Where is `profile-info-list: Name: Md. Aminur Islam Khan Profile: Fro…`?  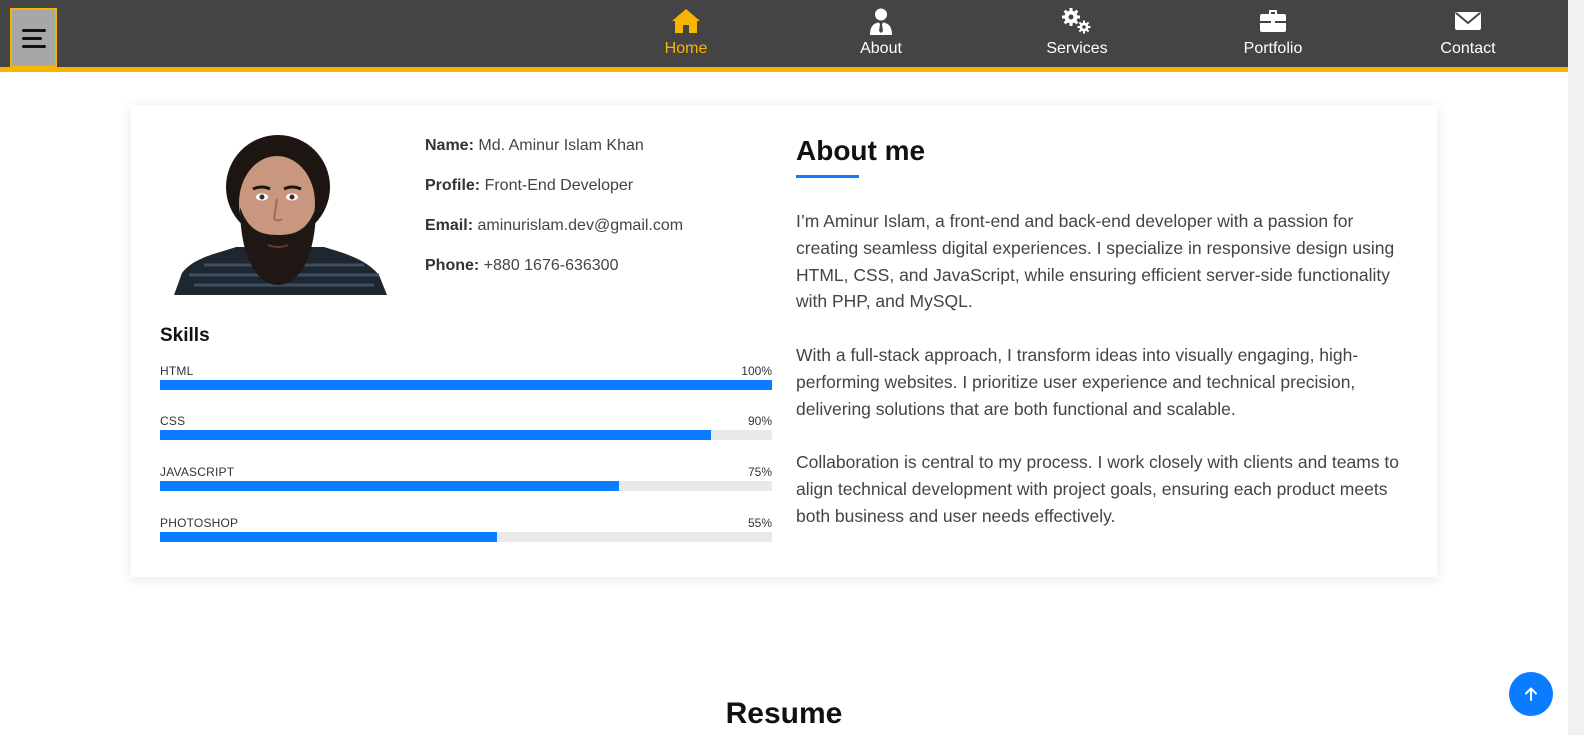 profile-info-list: Name: Md. Aminur Islam Khan Profile: Fro… is located at coordinates (554, 217).